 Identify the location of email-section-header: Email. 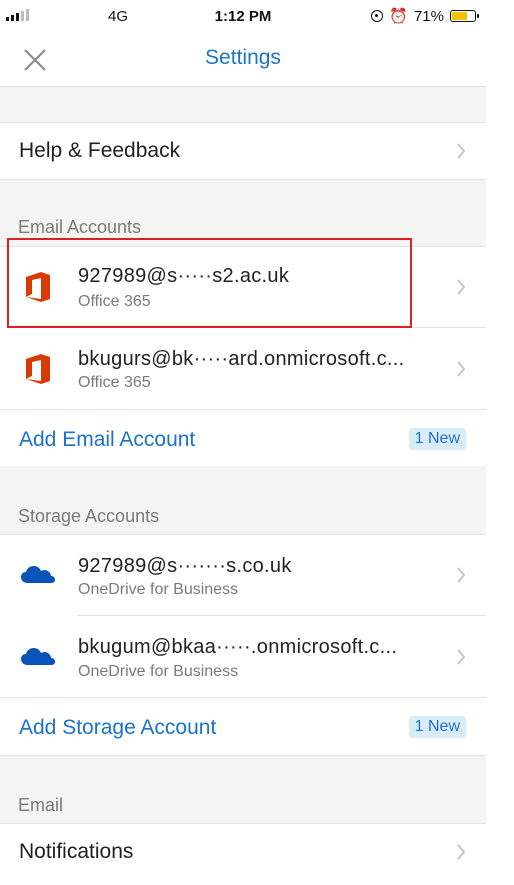
(243, 789).